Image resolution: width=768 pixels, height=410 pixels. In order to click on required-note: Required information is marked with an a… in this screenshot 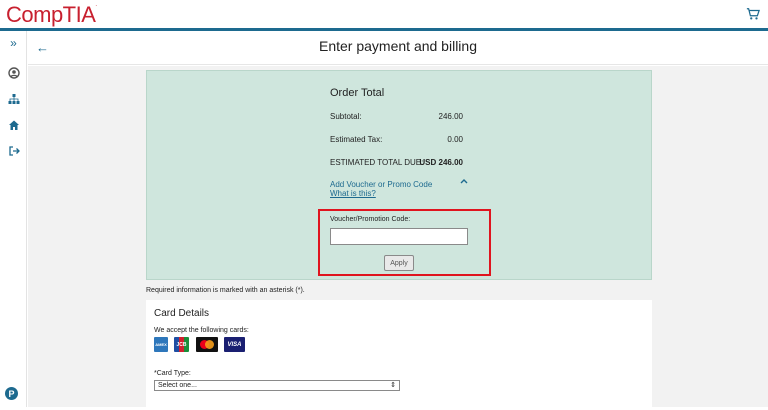, I will do `click(225, 290)`.